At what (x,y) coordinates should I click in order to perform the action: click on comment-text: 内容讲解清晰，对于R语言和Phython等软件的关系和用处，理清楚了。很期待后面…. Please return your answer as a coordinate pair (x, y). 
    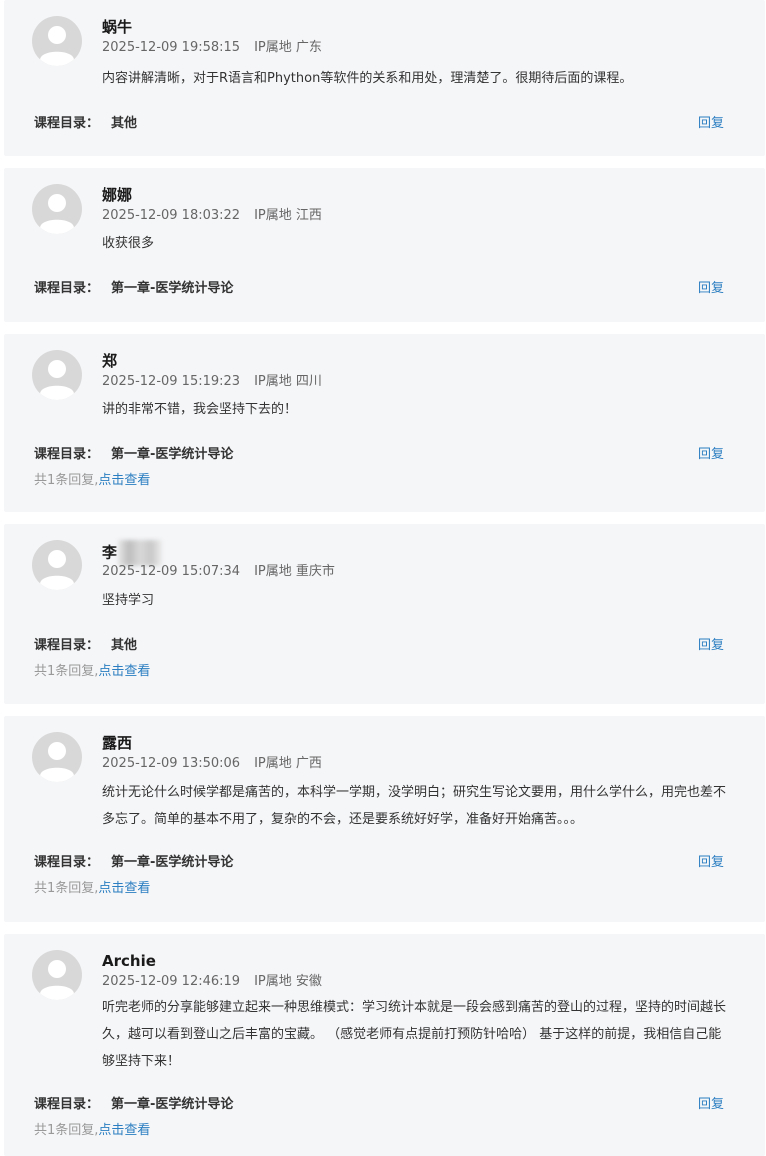
    Looking at the image, I should click on (367, 78).